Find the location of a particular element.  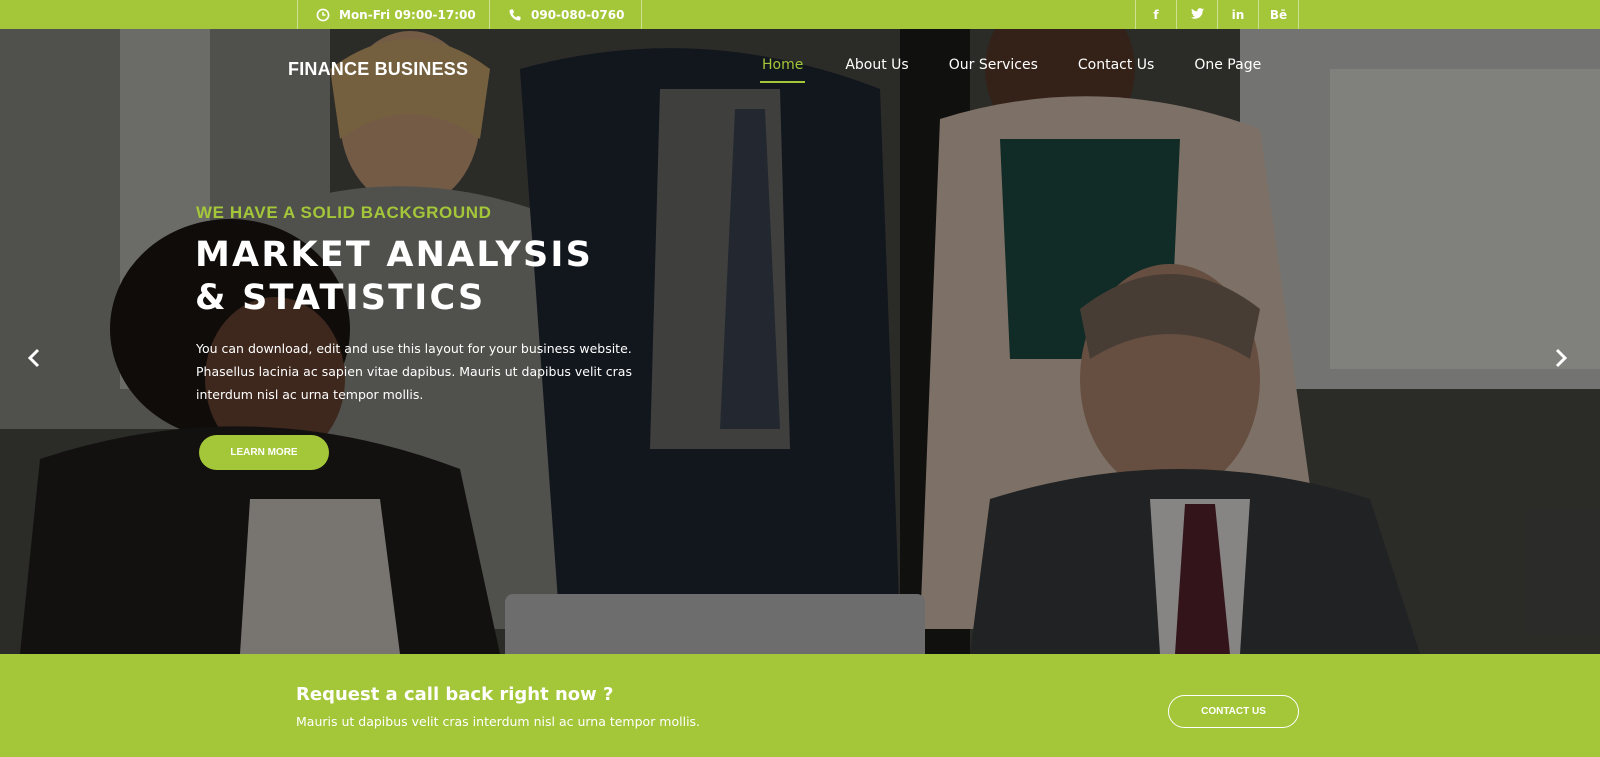

facebook-icon: f is located at coordinates (1156, 14).